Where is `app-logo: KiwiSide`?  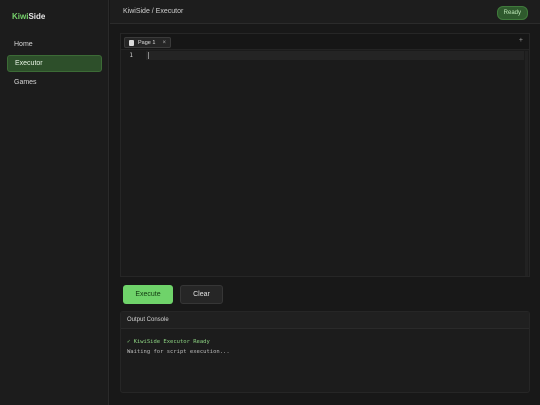 app-logo: KiwiSide is located at coordinates (28, 16).